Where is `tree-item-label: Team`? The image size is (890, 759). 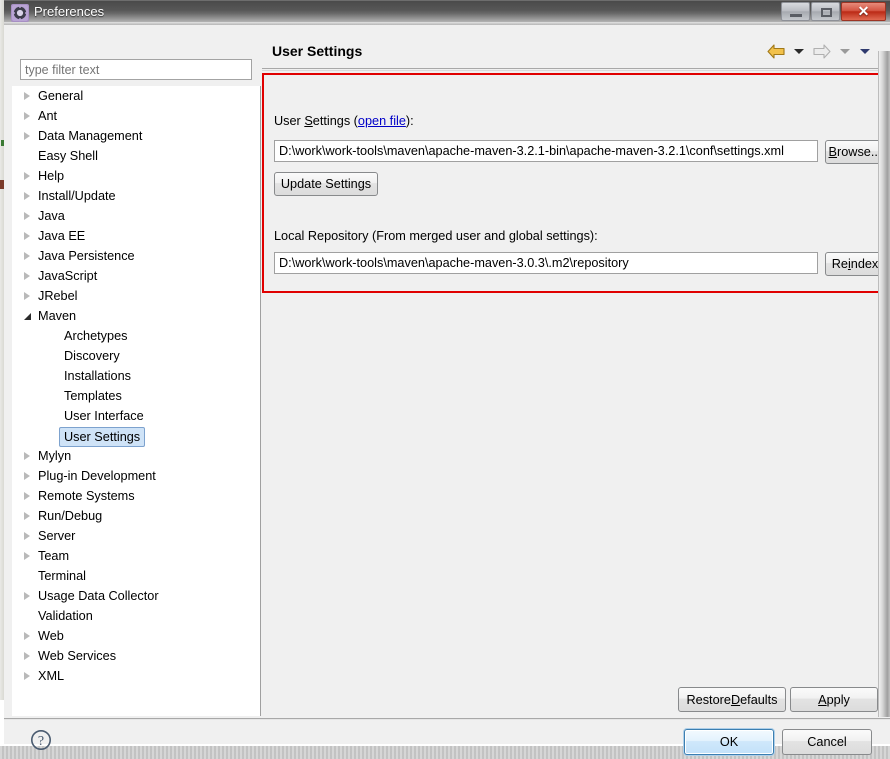 tree-item-label: Team is located at coordinates (54, 556).